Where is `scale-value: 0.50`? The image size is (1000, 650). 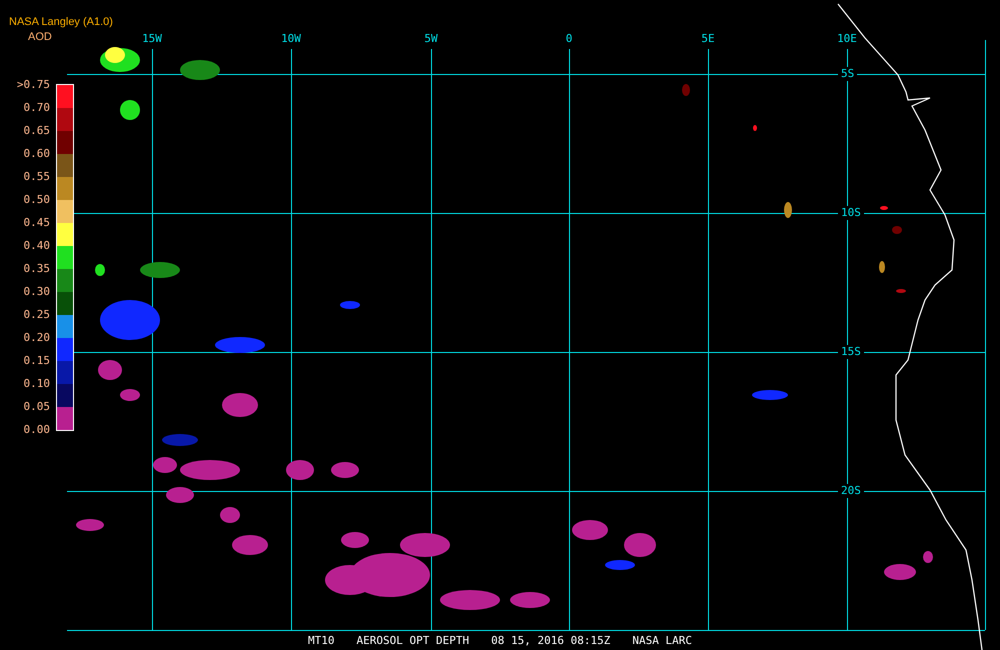 scale-value: 0.50 is located at coordinates (36, 200).